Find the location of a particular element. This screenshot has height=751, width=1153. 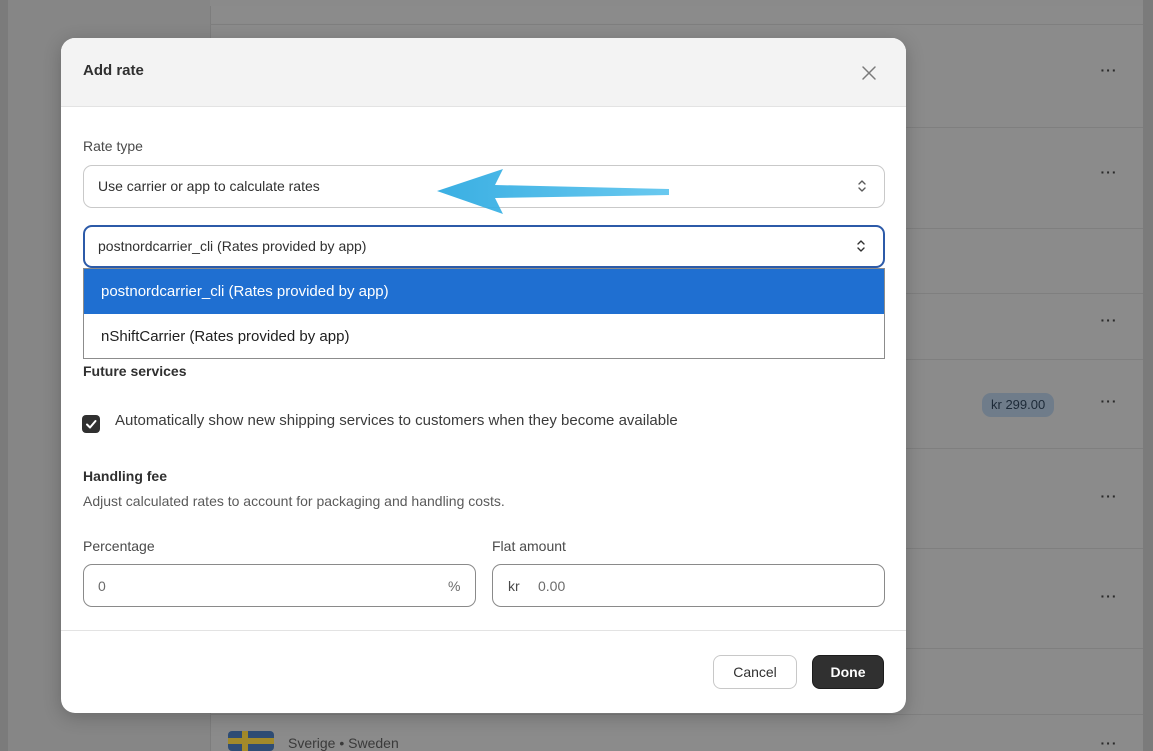

country-name: Sverige • Sweden is located at coordinates (343, 743).